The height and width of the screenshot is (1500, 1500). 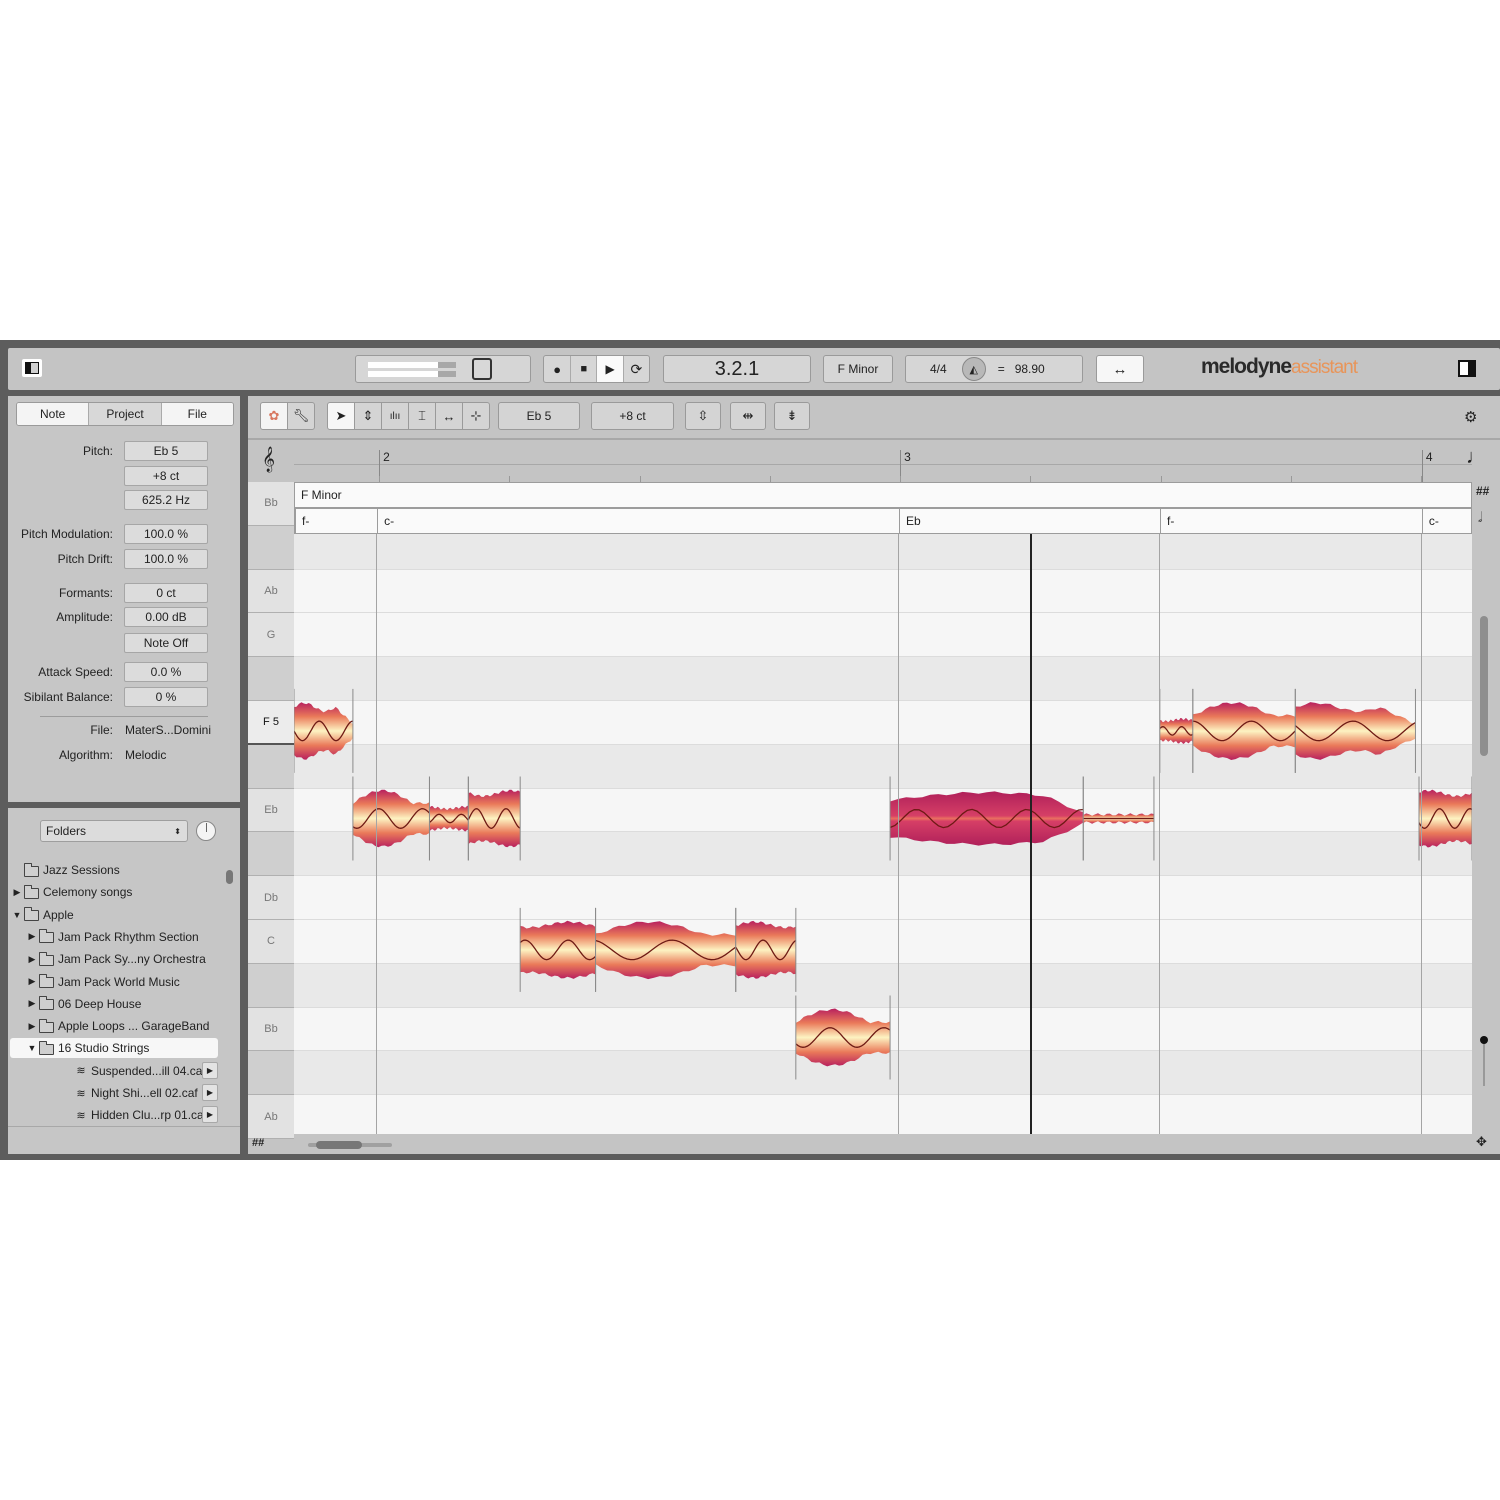 I want to click on folder-item: ▶ Jam Pack World Music, so click(x=118, y=982).